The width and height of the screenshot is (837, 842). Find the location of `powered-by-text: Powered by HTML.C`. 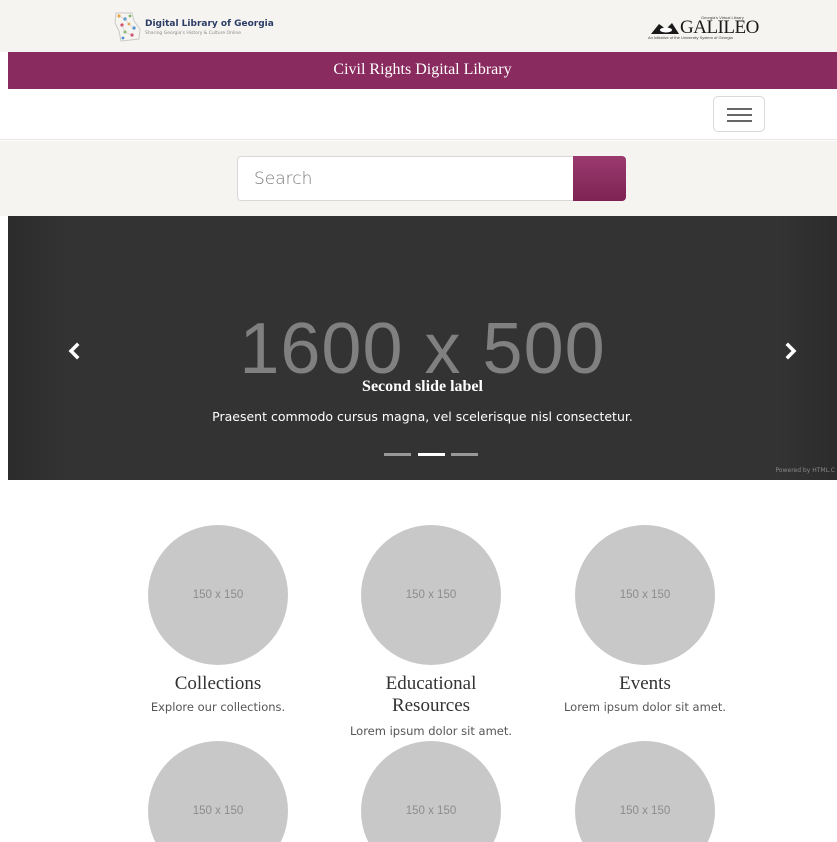

powered-by-text: Powered by HTML.C is located at coordinates (805, 470).